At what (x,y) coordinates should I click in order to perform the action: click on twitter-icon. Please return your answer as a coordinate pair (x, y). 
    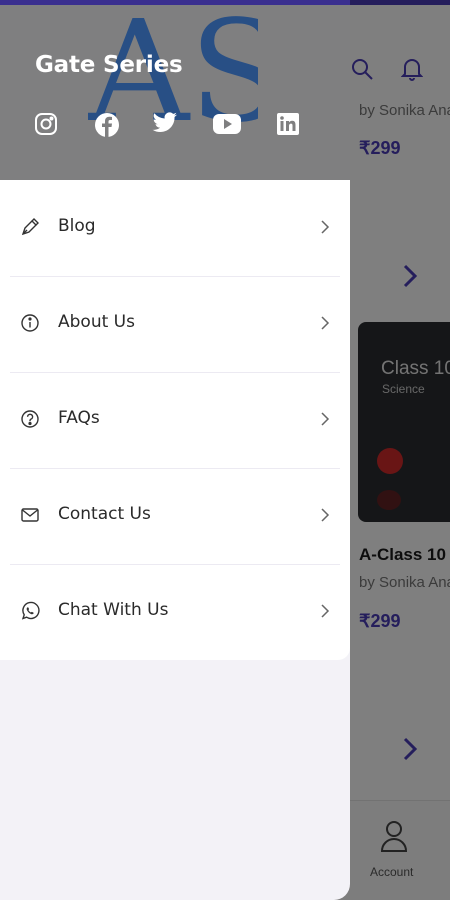
    Looking at the image, I should click on (165, 125).